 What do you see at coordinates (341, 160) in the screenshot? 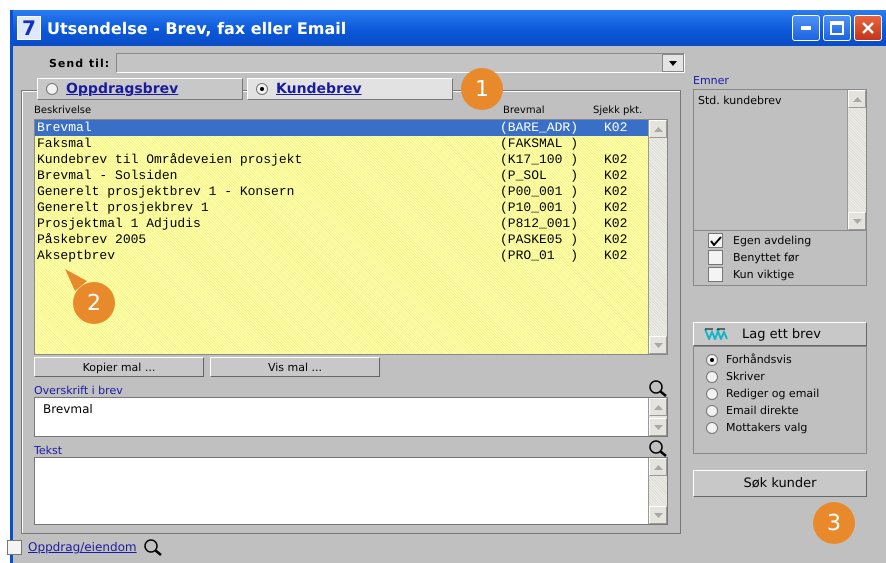
I see `list-row: Kundebrev til Områdeveien prosjekt (K17_100 ) K02` at bounding box center [341, 160].